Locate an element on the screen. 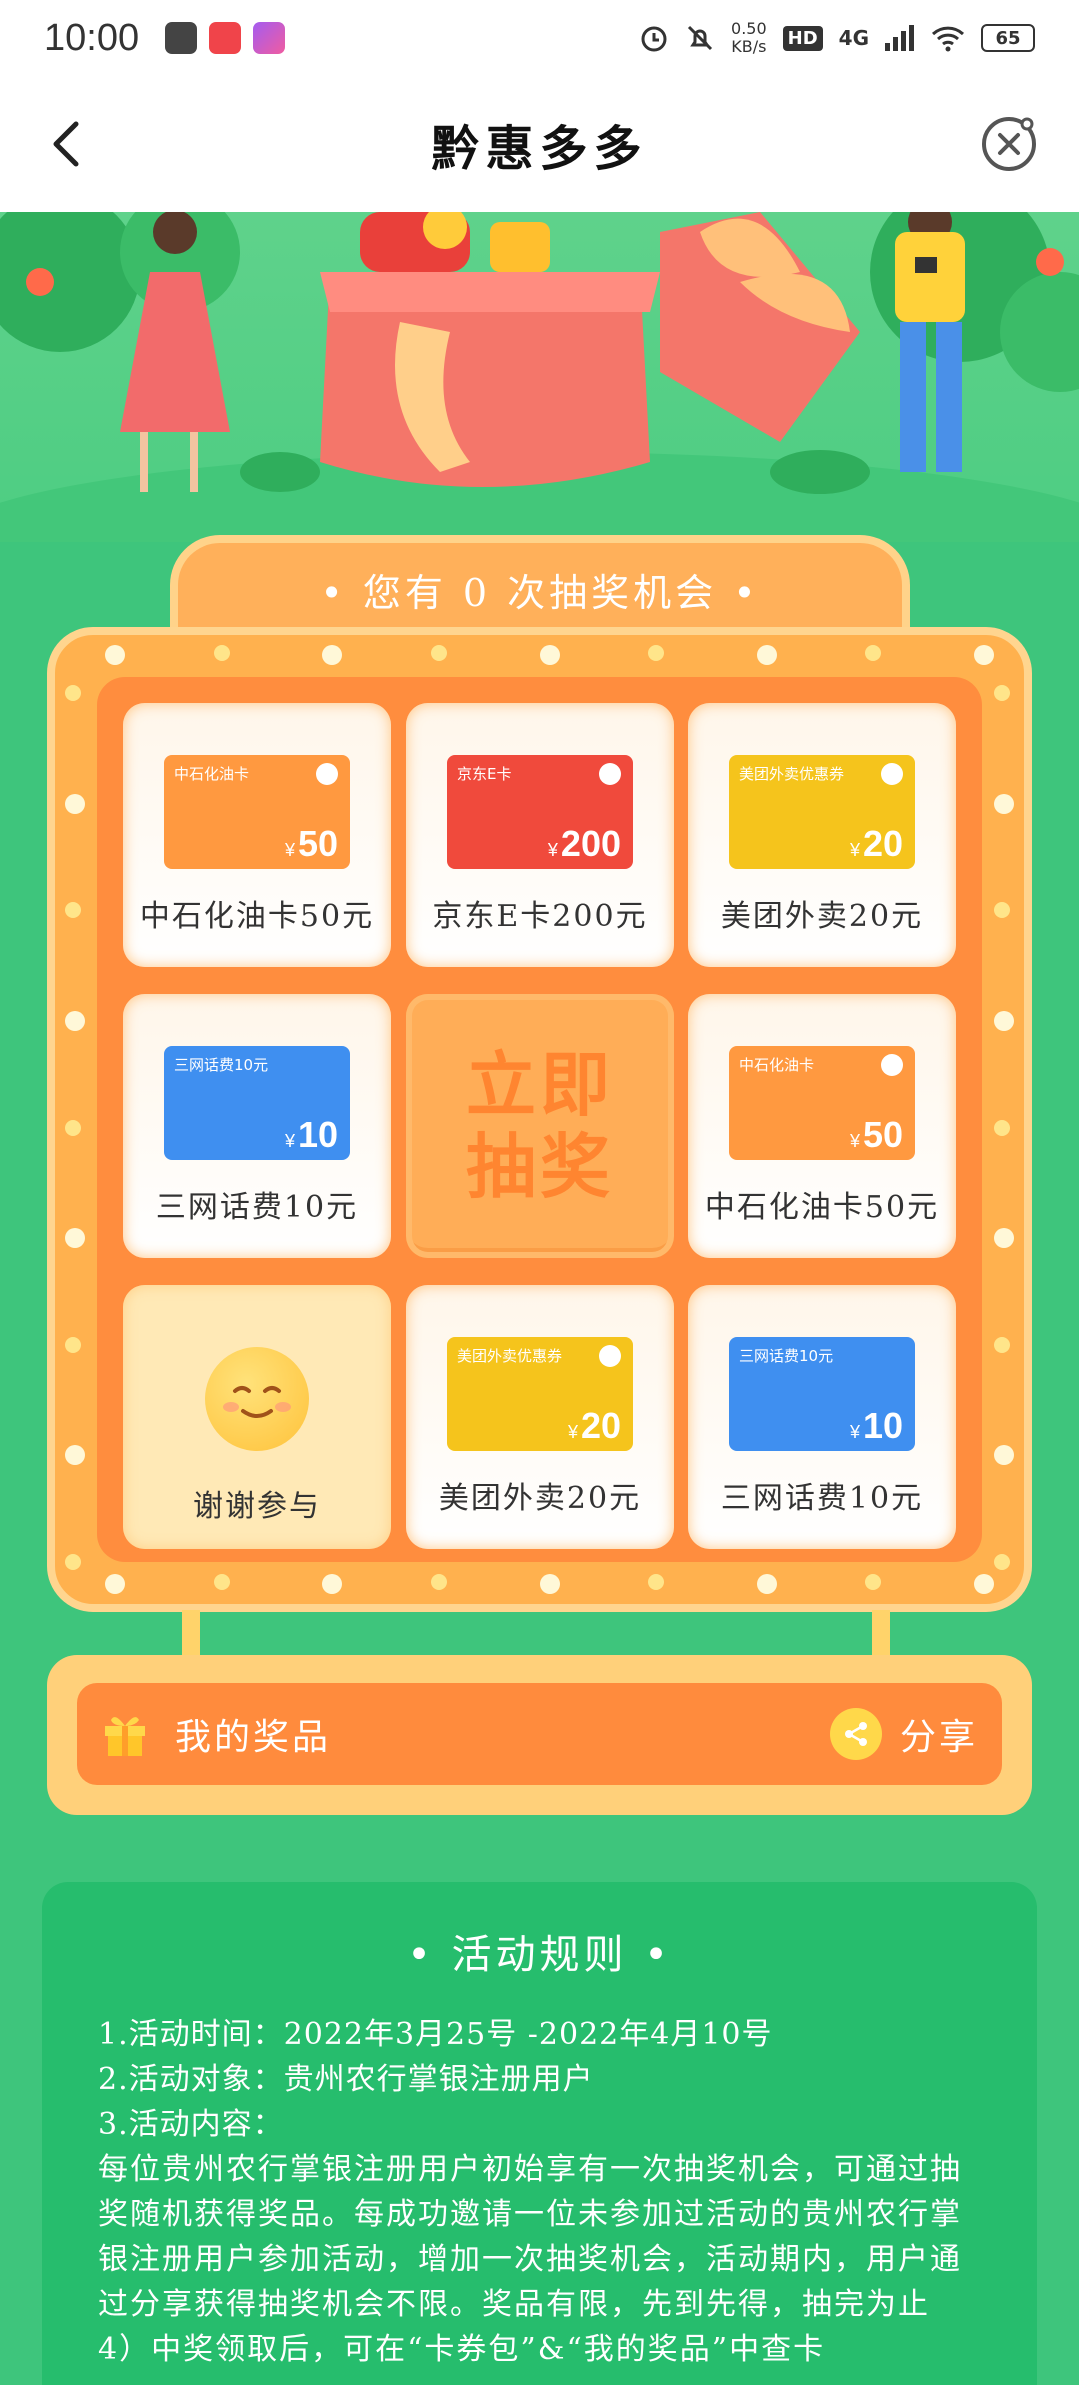 Image resolution: width=1079 pixels, height=2385 pixels. mute-bell-icon is located at coordinates (700, 38).